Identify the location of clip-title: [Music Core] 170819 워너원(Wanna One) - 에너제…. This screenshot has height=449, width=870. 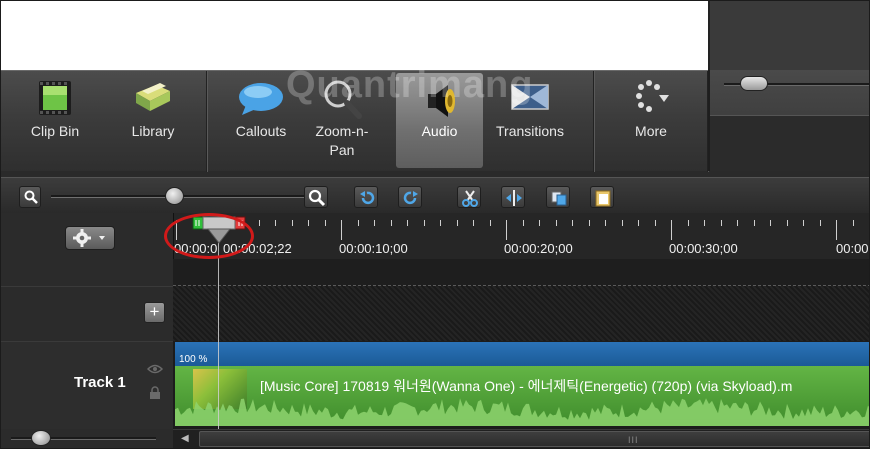
(526, 386).